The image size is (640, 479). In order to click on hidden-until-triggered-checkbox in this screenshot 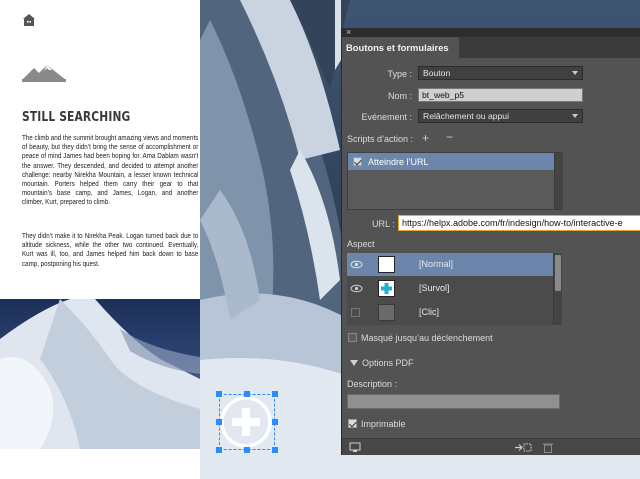, I will do `click(352, 337)`.